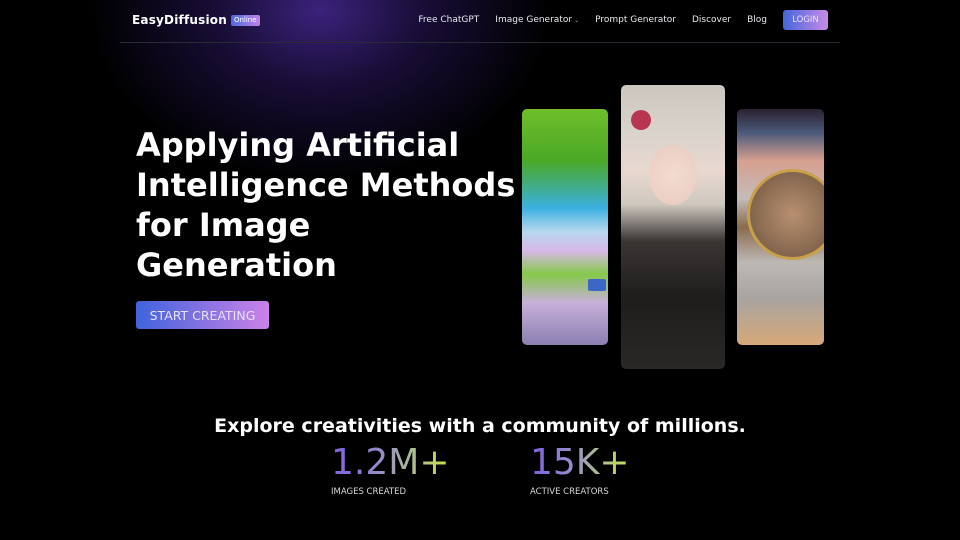  Describe the element at coordinates (757, 20) in the screenshot. I see `nav-item-blog: Blog` at that location.